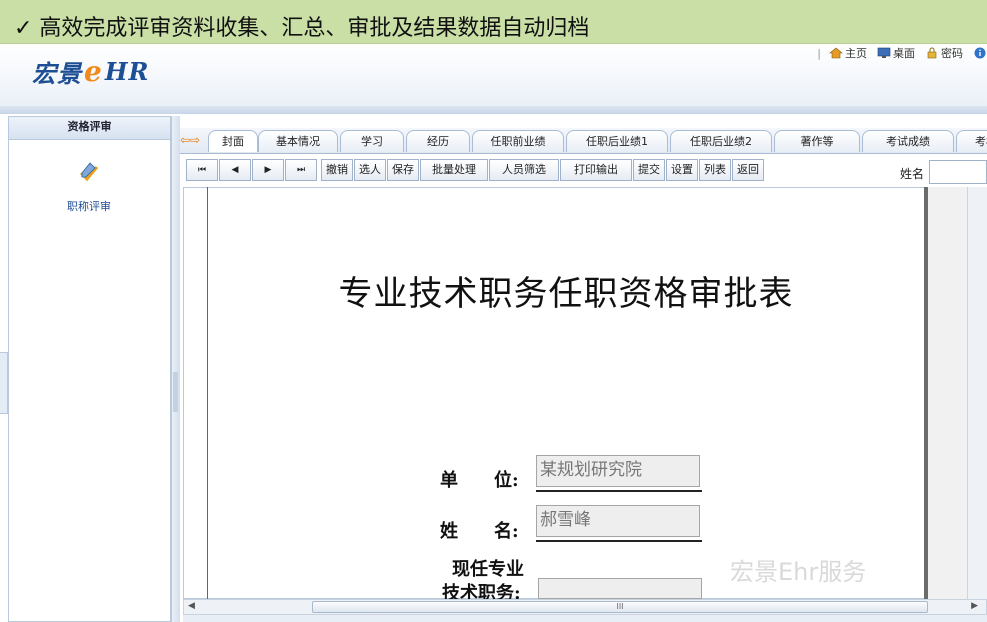  What do you see at coordinates (298, 141) in the screenshot?
I see `tab-basic-info: 基本情况` at bounding box center [298, 141].